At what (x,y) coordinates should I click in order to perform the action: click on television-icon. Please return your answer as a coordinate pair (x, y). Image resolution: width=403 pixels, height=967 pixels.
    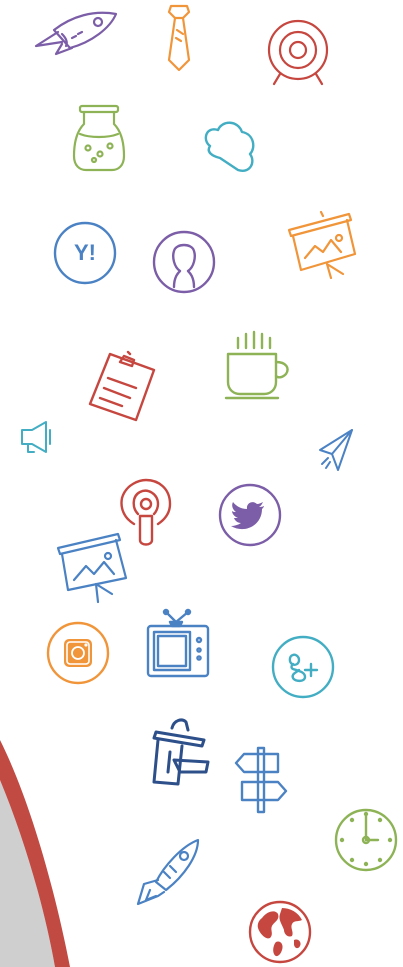
    Looking at the image, I should click on (178, 644).